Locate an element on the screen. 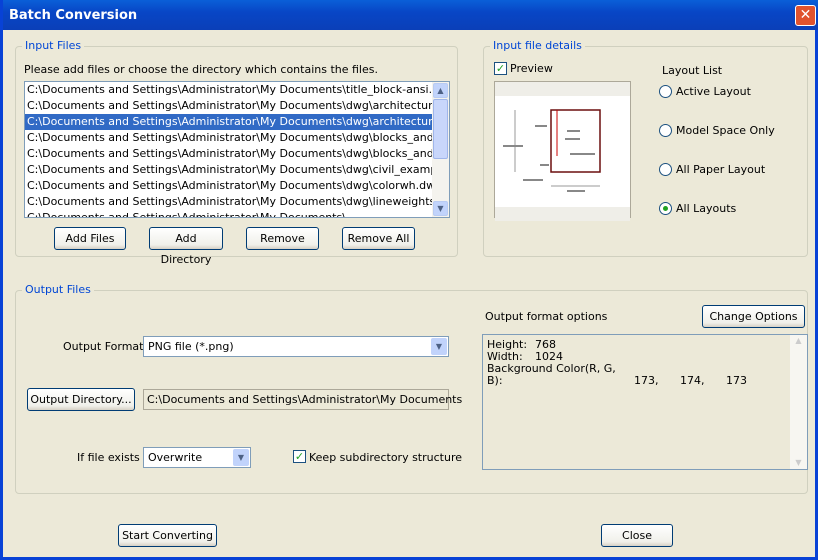 This screenshot has width=818, height=560. options-scrollbar: ▲ ▼ is located at coordinates (798, 402).